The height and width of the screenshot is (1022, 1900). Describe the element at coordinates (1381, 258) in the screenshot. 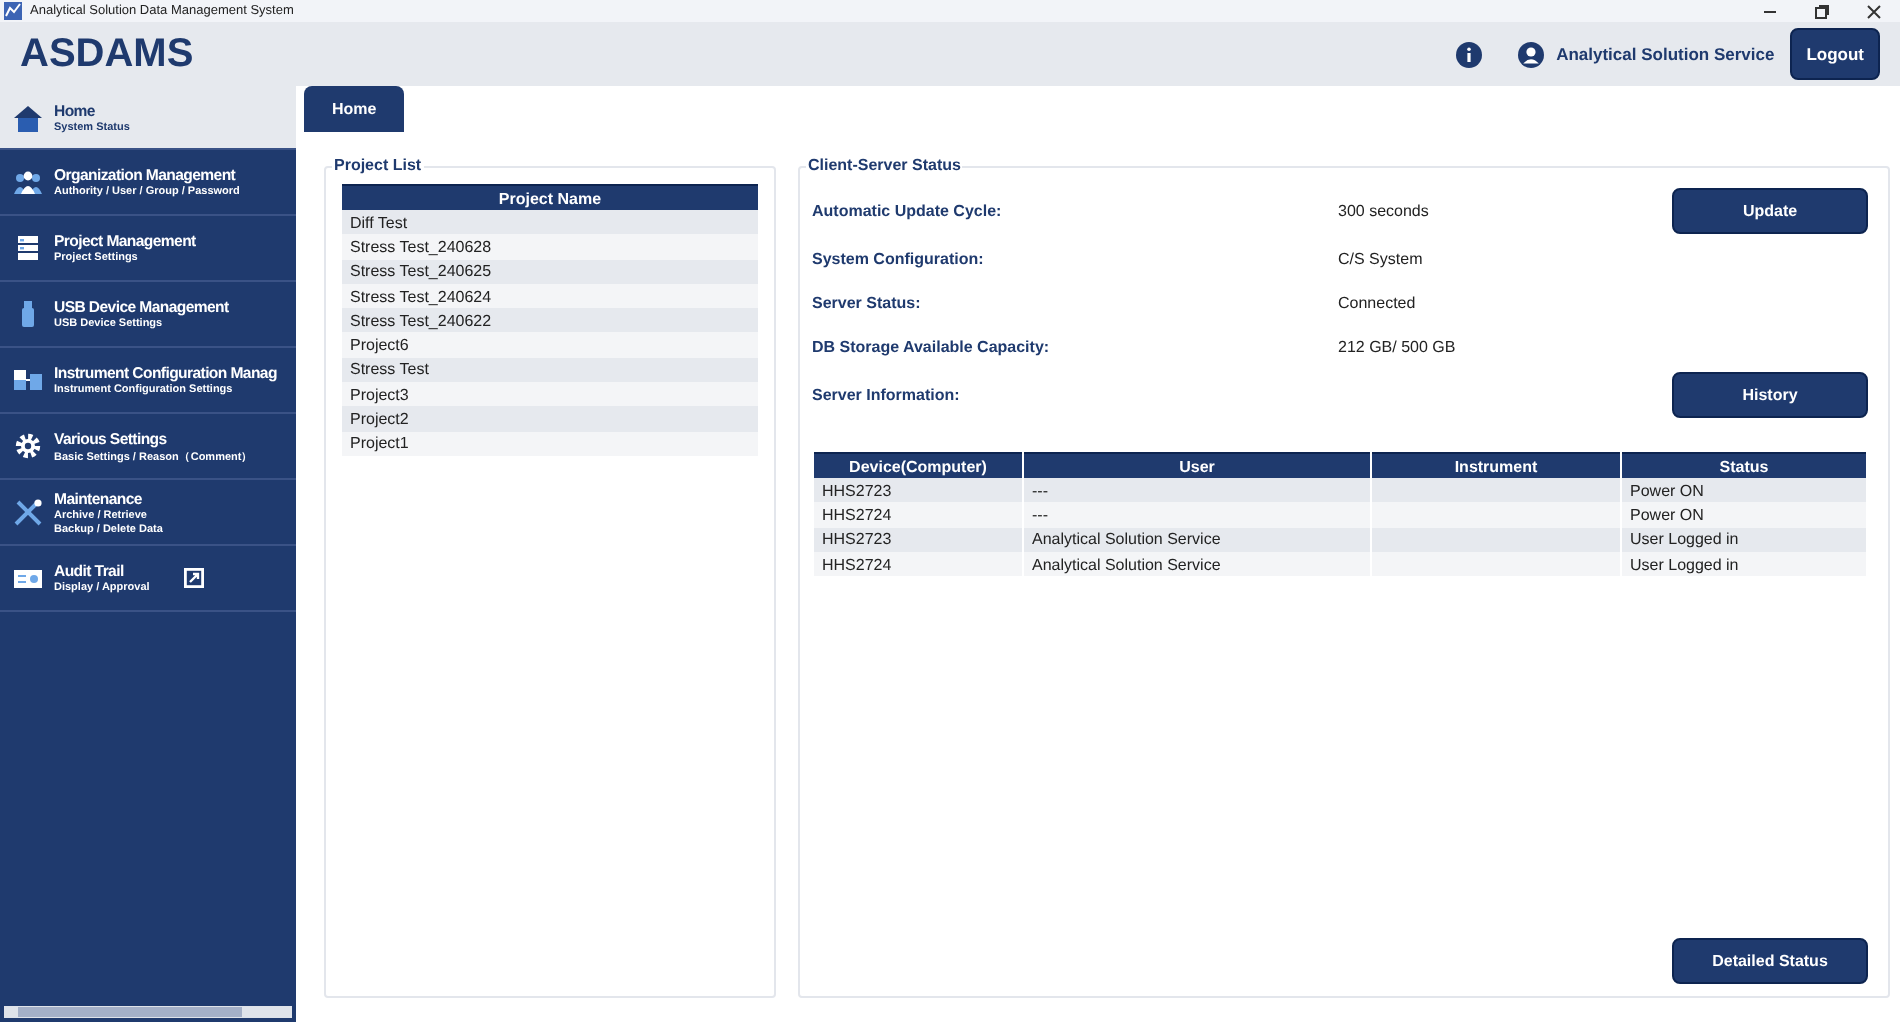

I see `field-value: C/S System` at that location.